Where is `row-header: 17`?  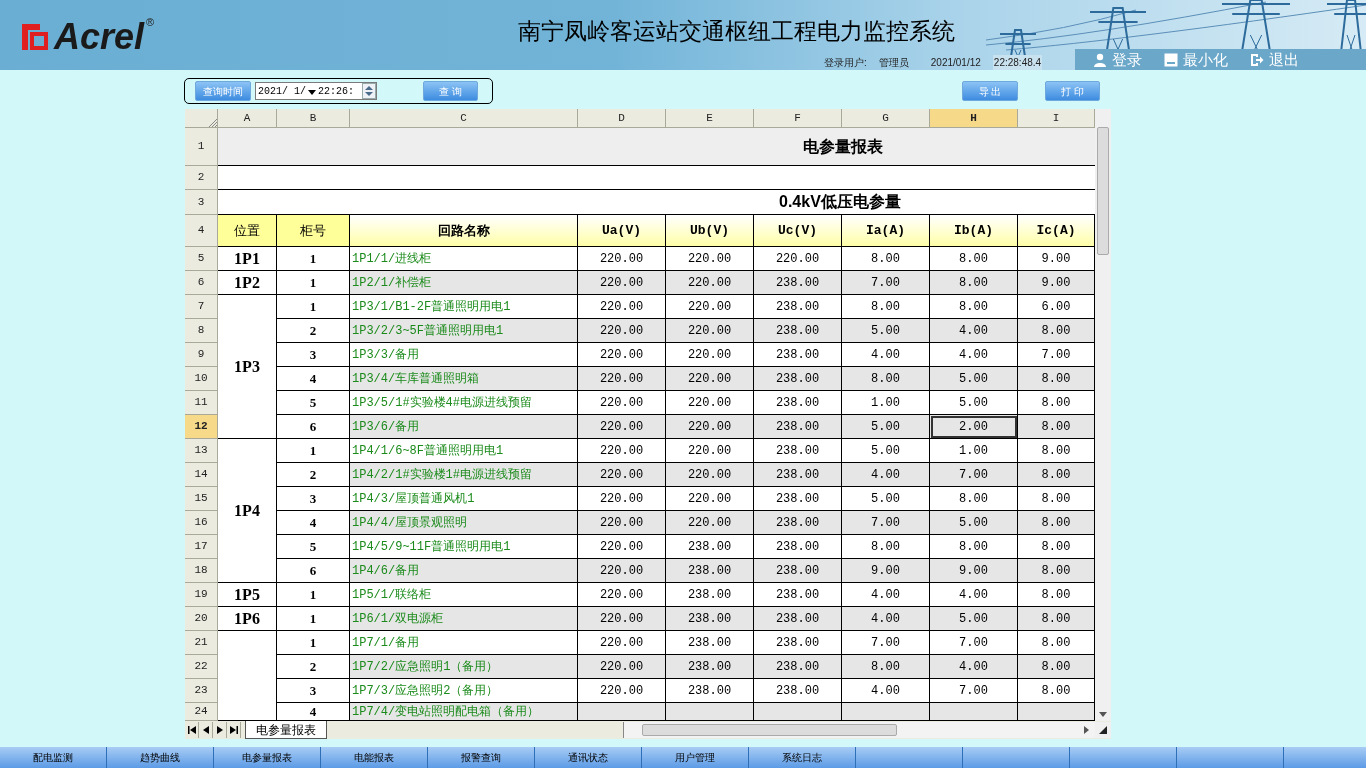 row-header: 17 is located at coordinates (201, 547).